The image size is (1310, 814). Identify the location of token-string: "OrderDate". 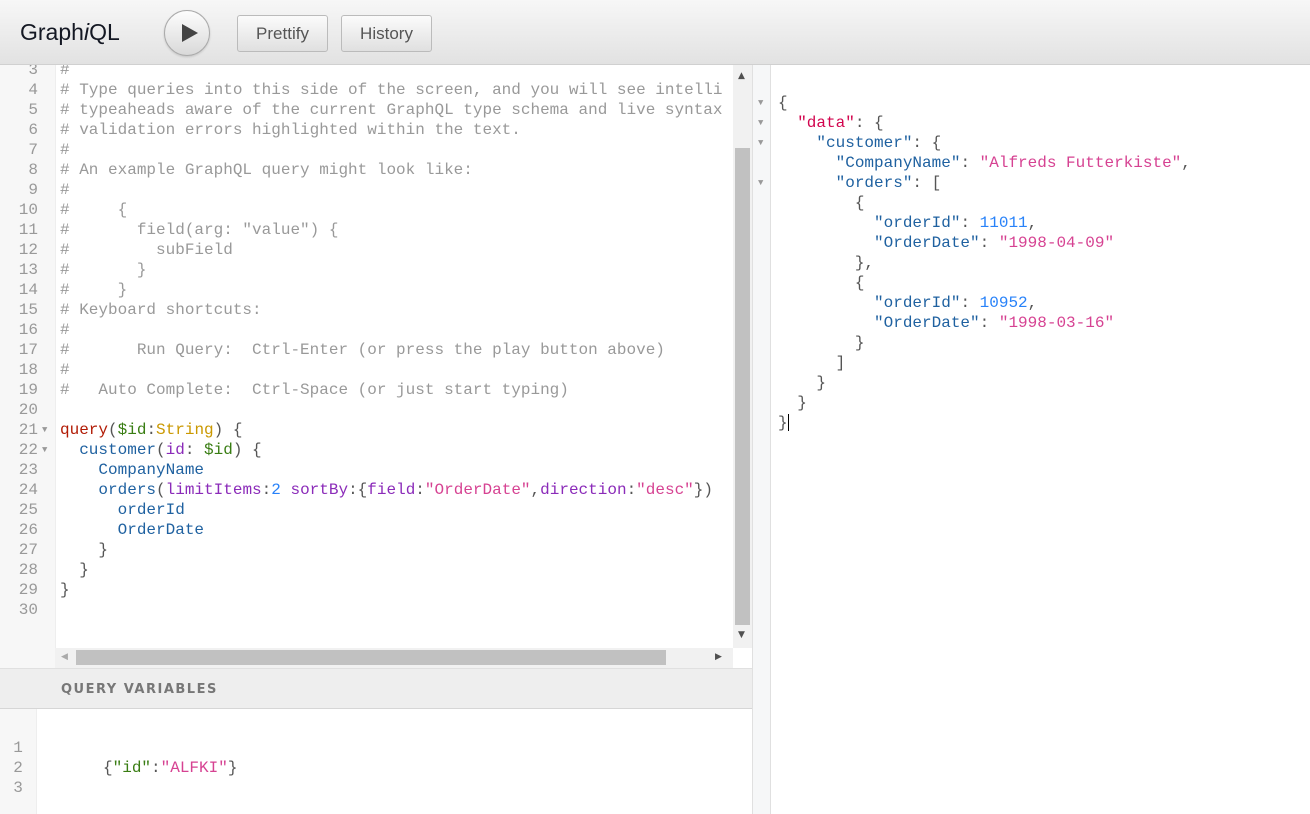
(477, 490).